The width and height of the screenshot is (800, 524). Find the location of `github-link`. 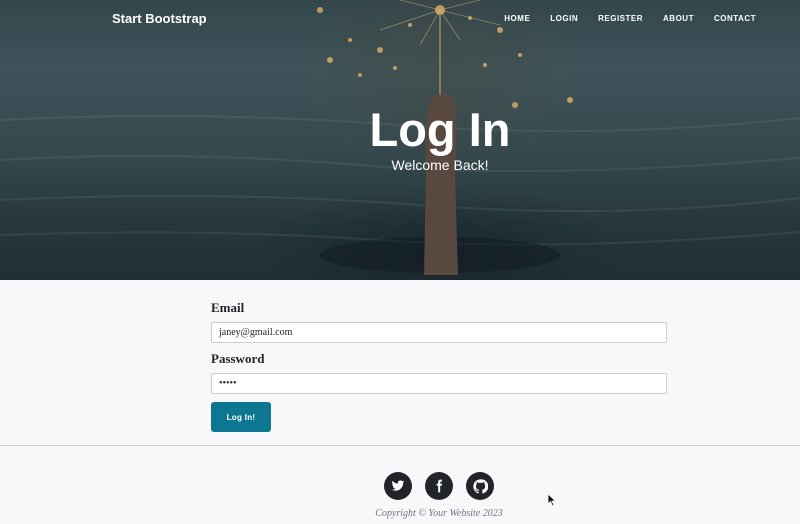

github-link is located at coordinates (480, 486).